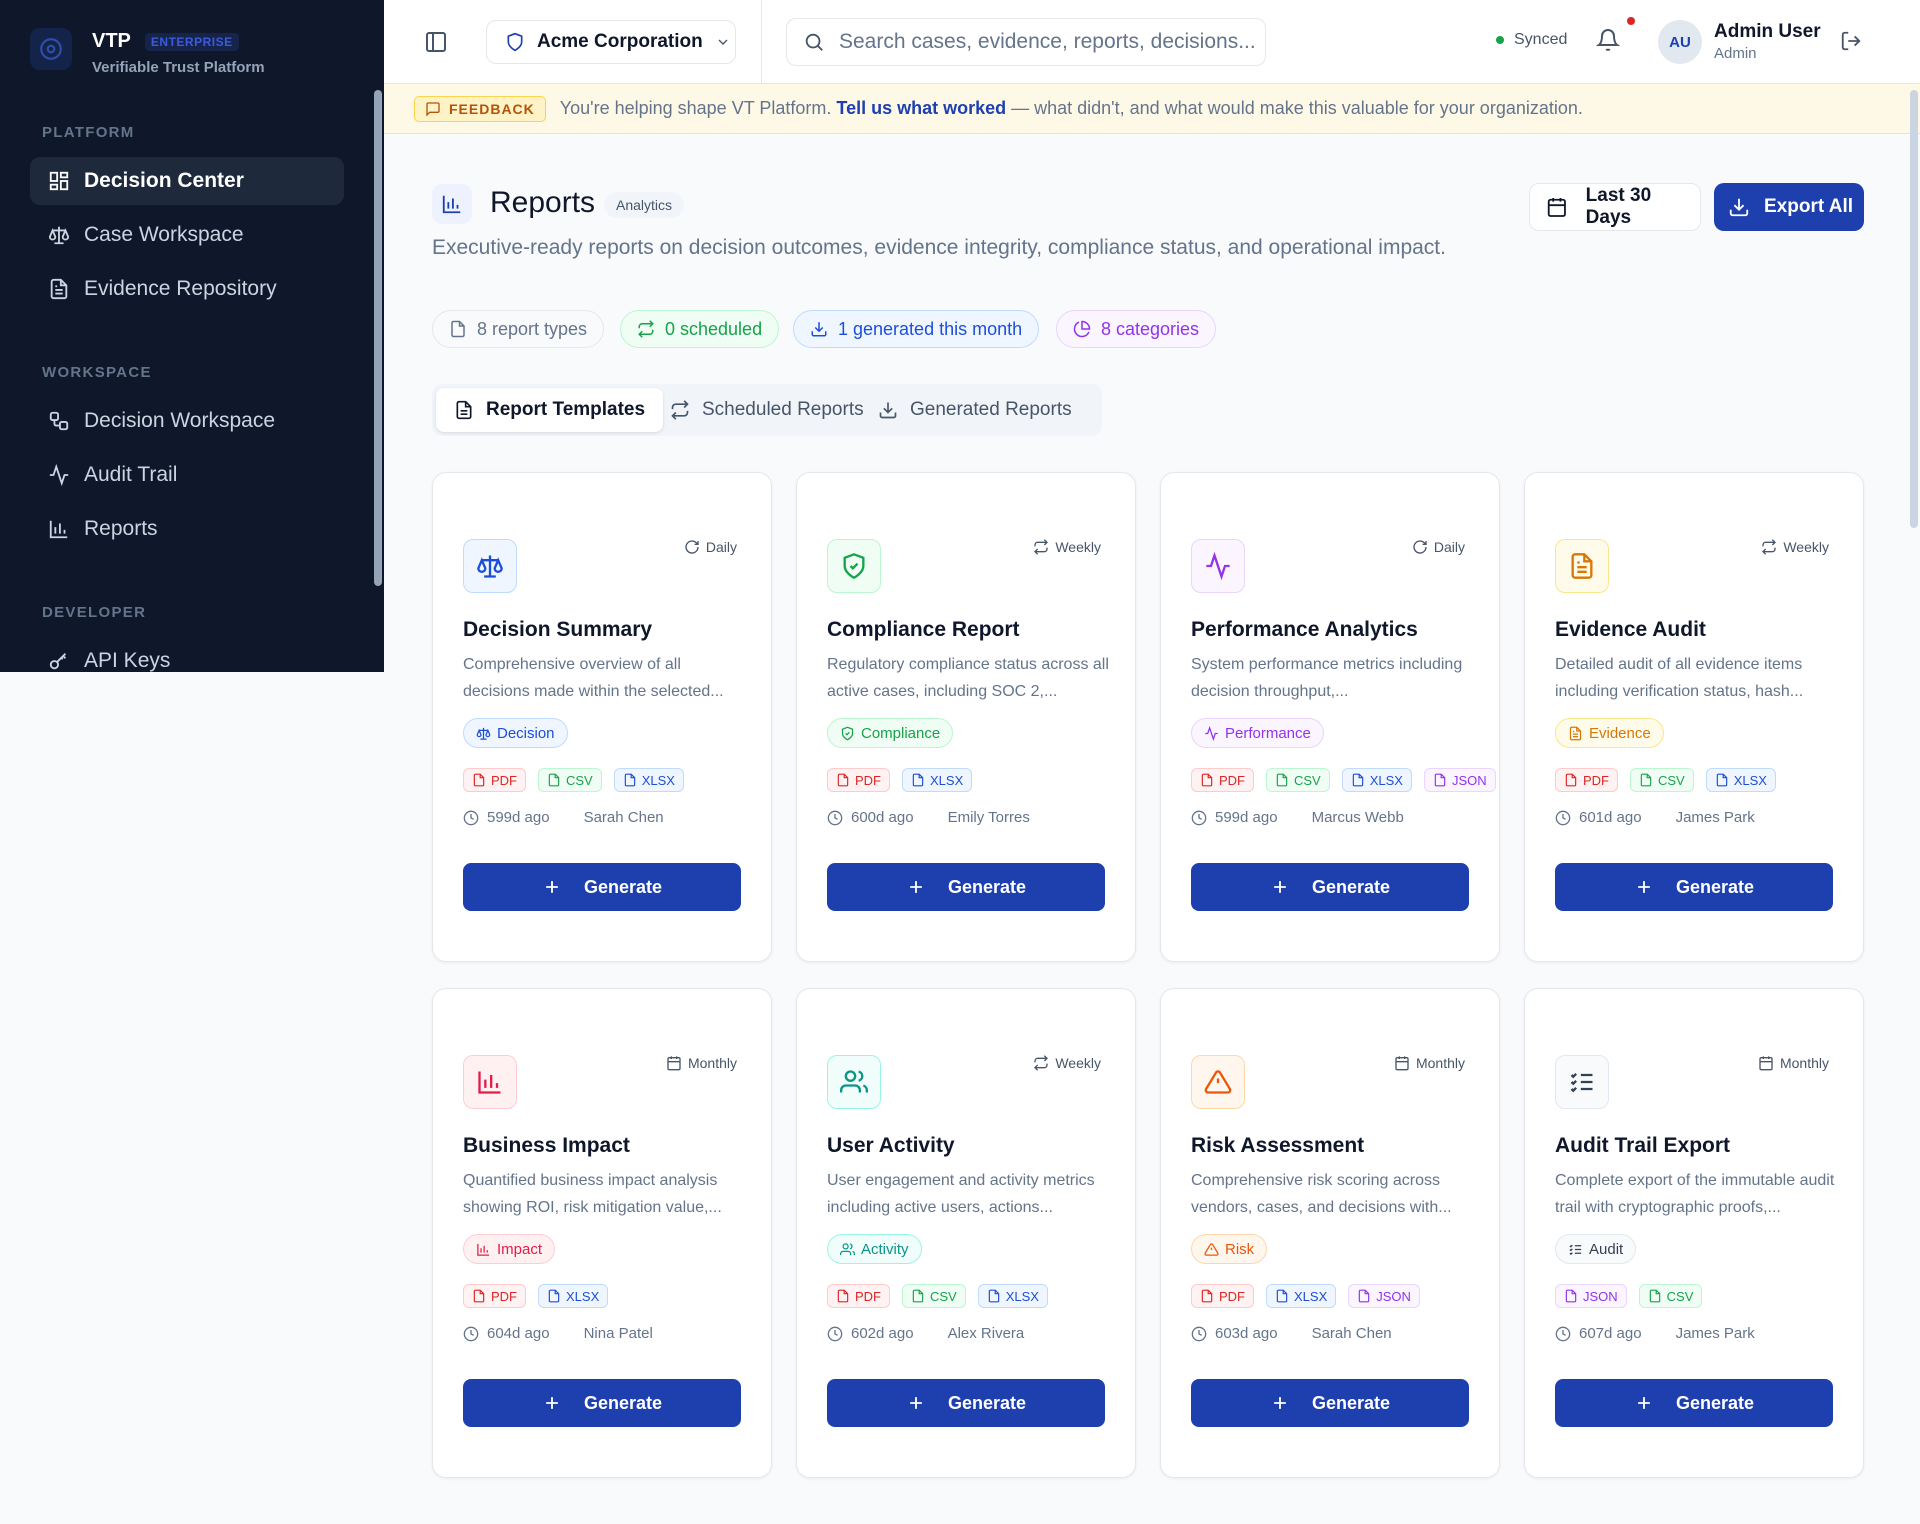 This screenshot has width=1920, height=1524. Describe the element at coordinates (921, 108) in the screenshot. I see `feedback-link: Tell us what worked` at that location.